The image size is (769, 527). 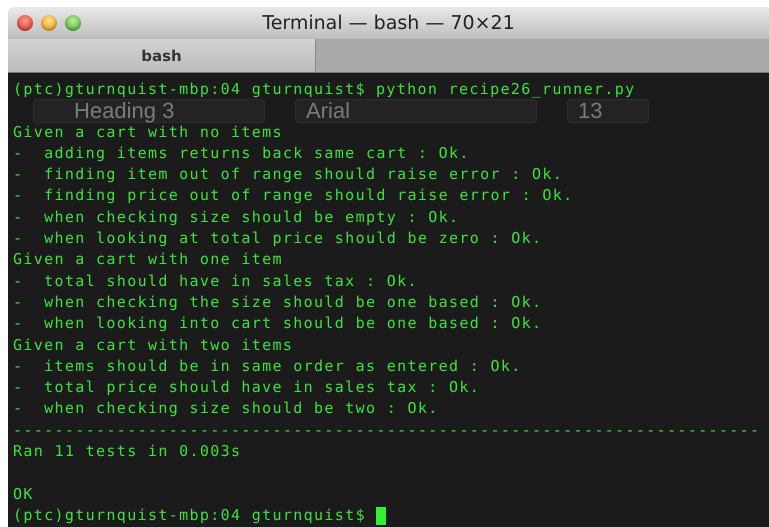 I want to click on output-line: Given a cart with no items, so click(x=148, y=132).